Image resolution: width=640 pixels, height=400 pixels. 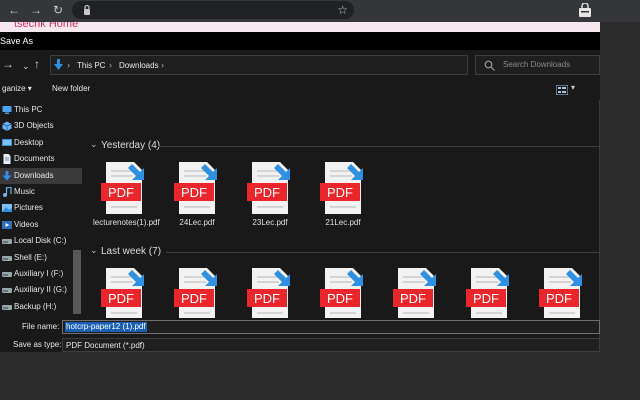 What do you see at coordinates (106, 327) in the screenshot?
I see `file-name-value: hotcrp-paper12 (1).pdf` at bounding box center [106, 327].